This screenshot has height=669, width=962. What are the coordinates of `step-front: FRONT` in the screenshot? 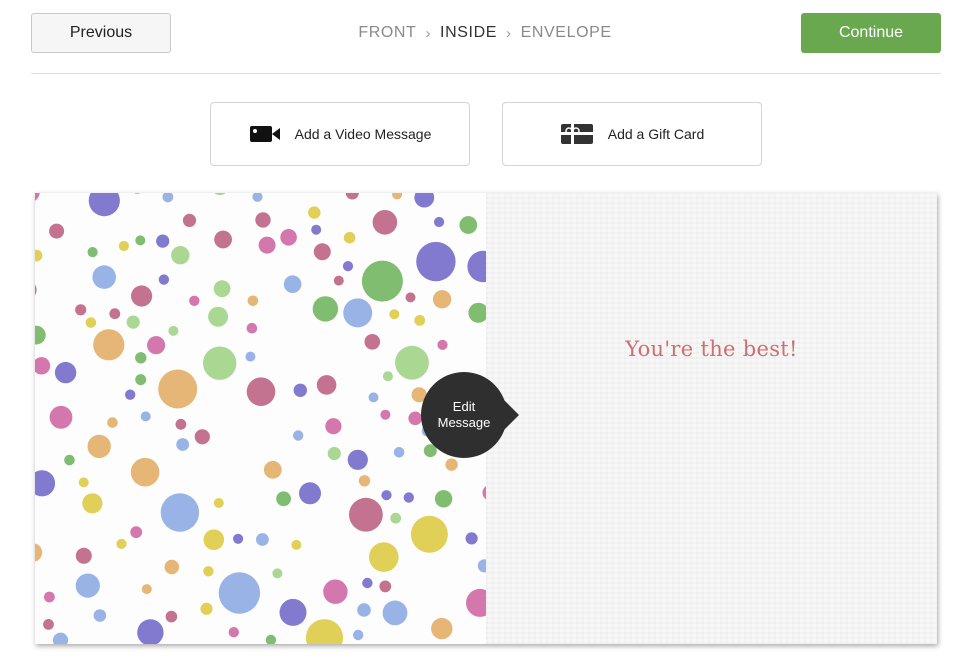 It's located at (387, 33).